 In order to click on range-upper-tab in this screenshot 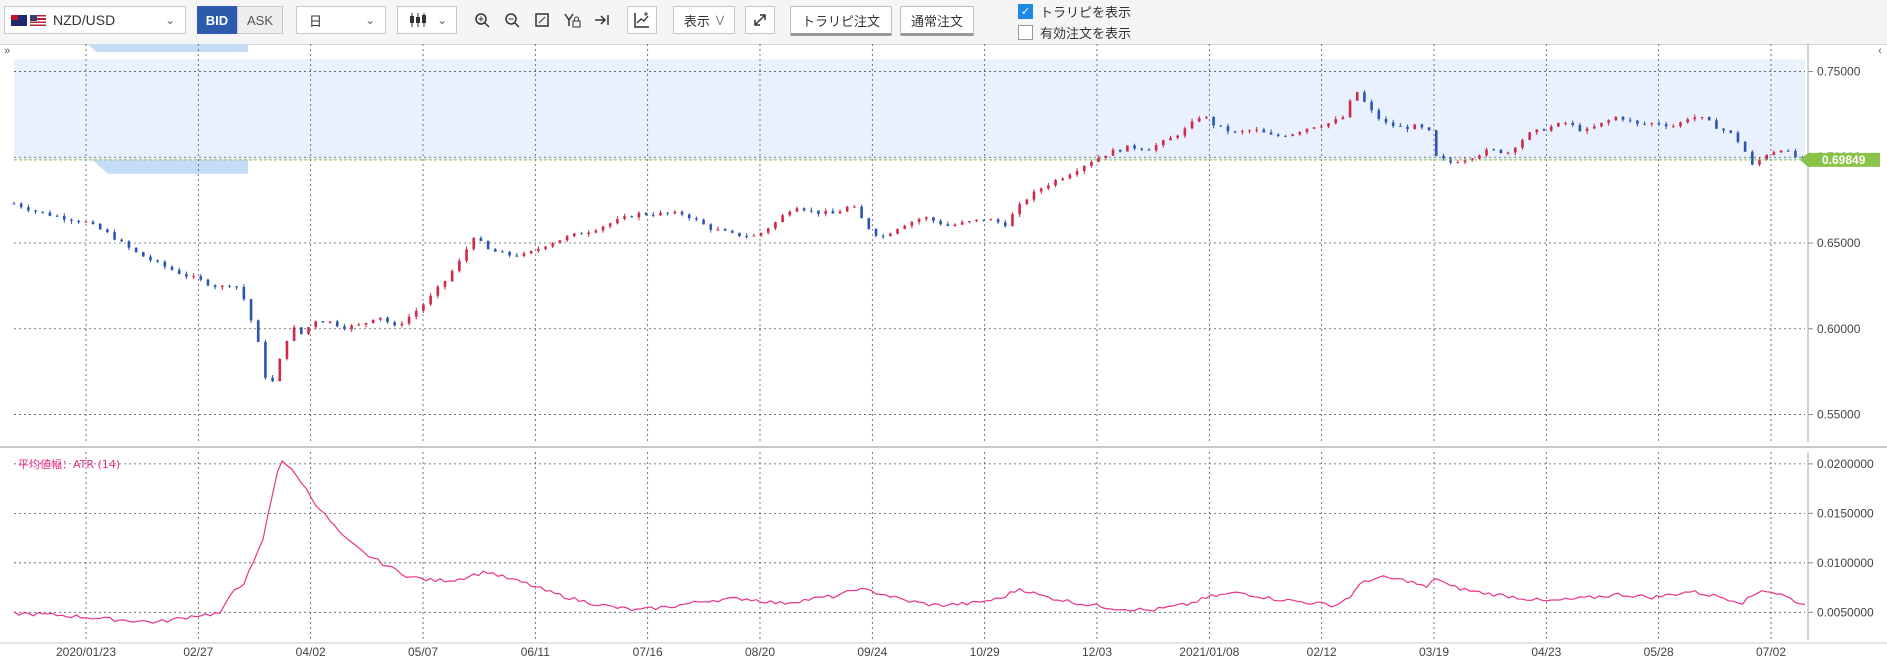, I will do `click(168, 48)`.